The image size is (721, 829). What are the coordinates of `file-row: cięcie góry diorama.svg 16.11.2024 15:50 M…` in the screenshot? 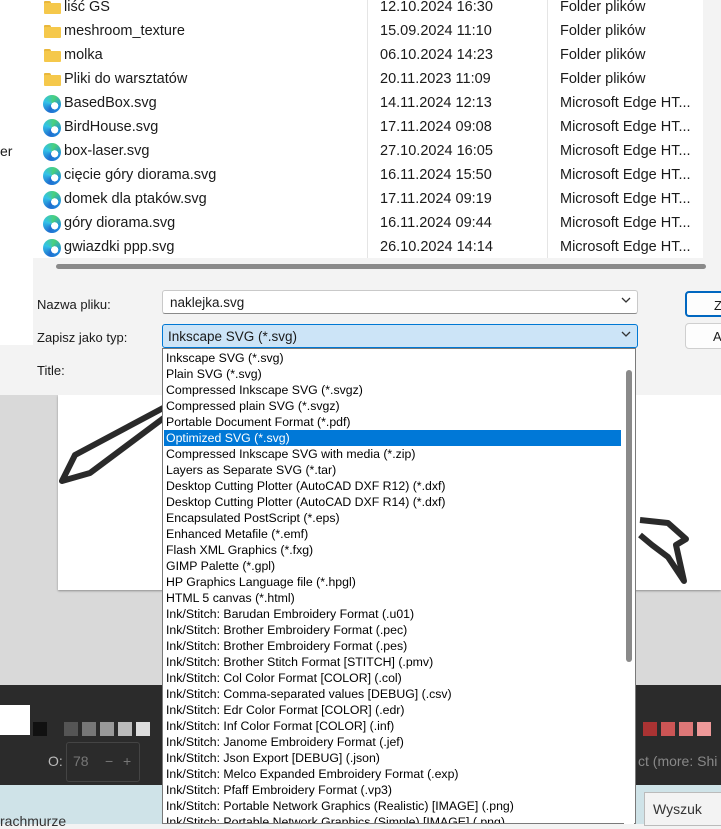 It's located at (370, 176).